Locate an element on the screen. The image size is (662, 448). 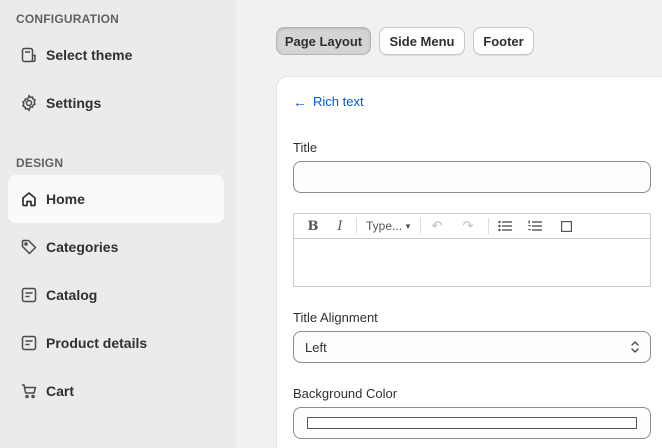
undo-icon: ↶ is located at coordinates (437, 226).